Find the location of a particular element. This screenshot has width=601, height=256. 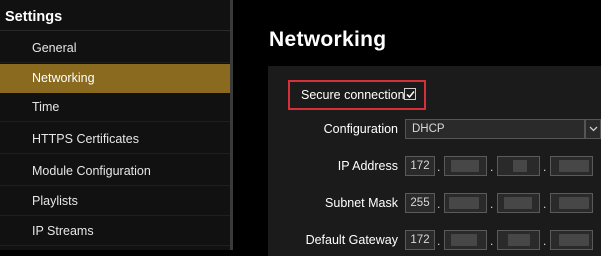

chevron-down-icon is located at coordinates (593, 129).